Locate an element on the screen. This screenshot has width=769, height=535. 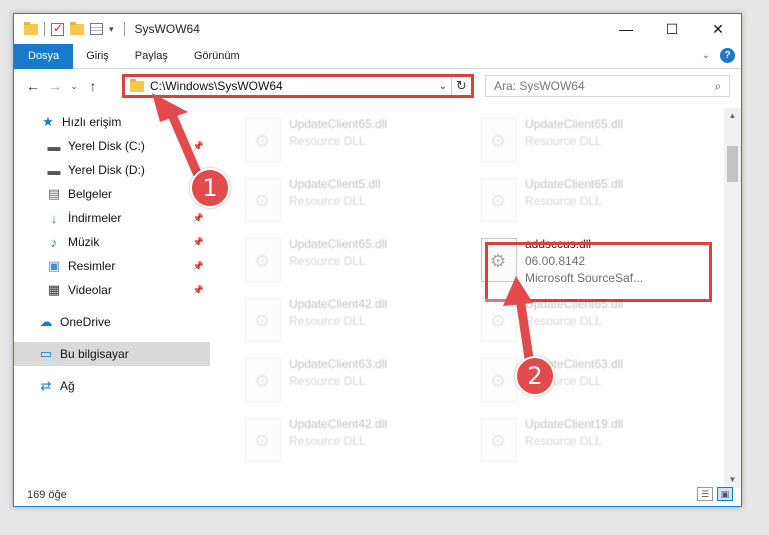
forward-button: → is located at coordinates (55, 86).